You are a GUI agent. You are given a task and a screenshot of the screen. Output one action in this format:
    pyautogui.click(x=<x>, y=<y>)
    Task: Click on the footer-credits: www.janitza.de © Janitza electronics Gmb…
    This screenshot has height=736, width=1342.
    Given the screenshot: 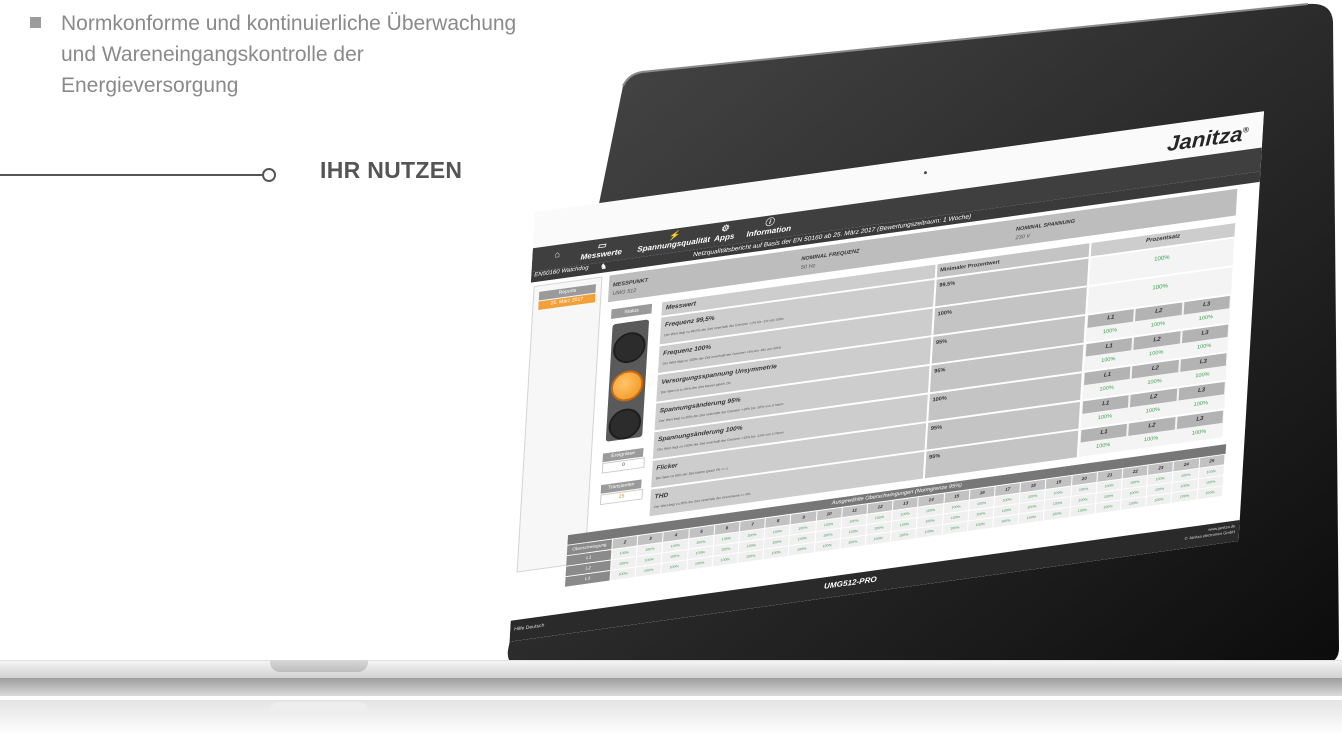 What is the action you would take?
    pyautogui.click(x=1210, y=532)
    